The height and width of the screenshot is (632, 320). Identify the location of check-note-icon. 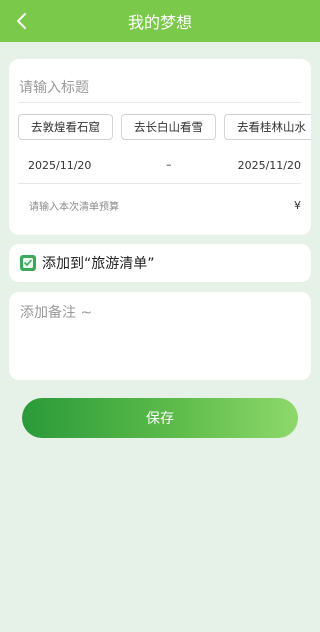
(28, 263).